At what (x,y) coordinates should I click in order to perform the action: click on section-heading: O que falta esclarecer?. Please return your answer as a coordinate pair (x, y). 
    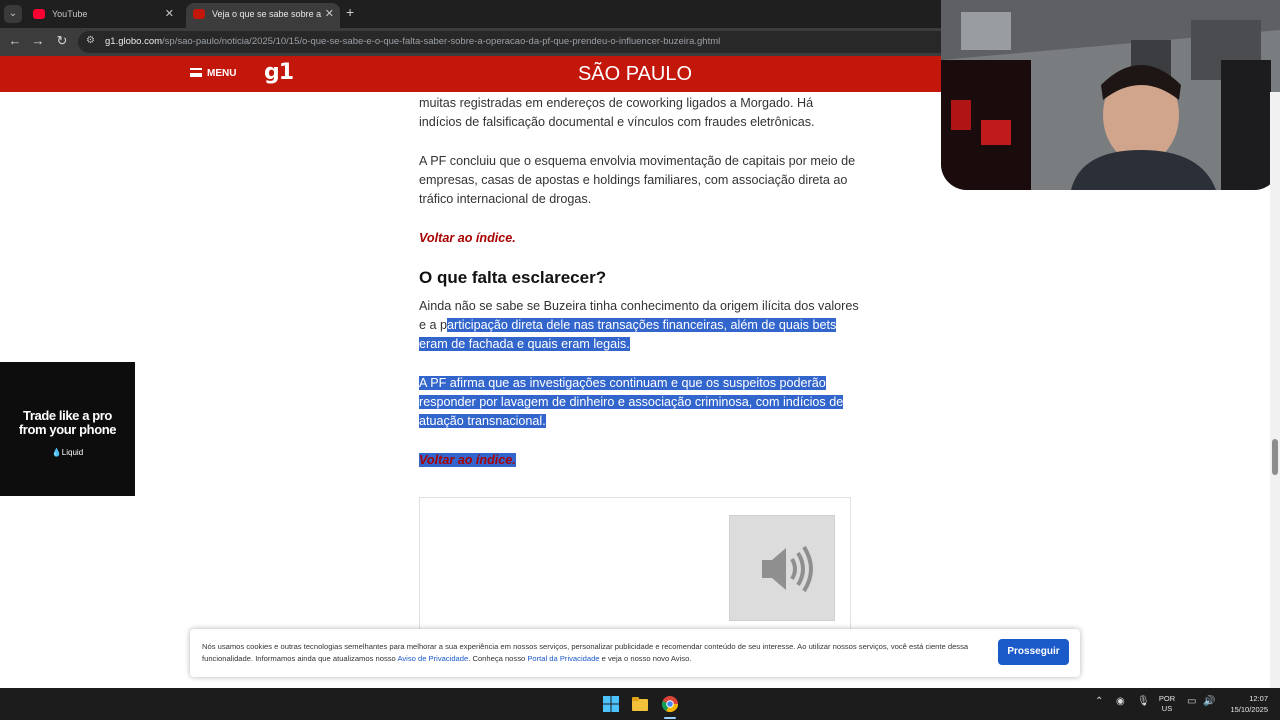
    Looking at the image, I should click on (513, 277).